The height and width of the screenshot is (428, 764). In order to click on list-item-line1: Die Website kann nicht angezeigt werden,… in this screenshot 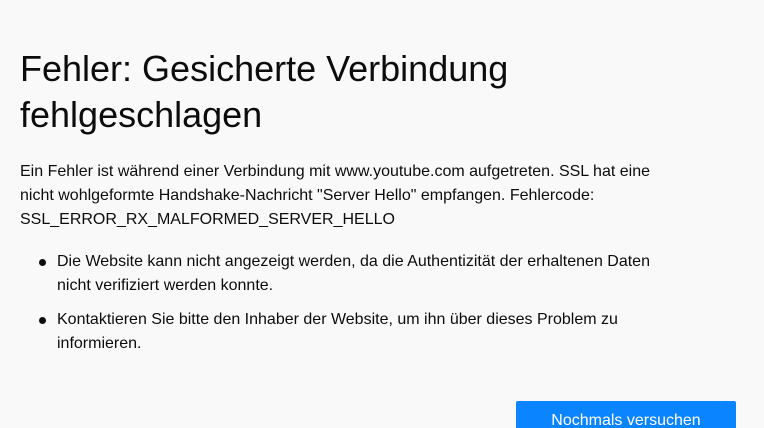, I will do `click(353, 261)`.